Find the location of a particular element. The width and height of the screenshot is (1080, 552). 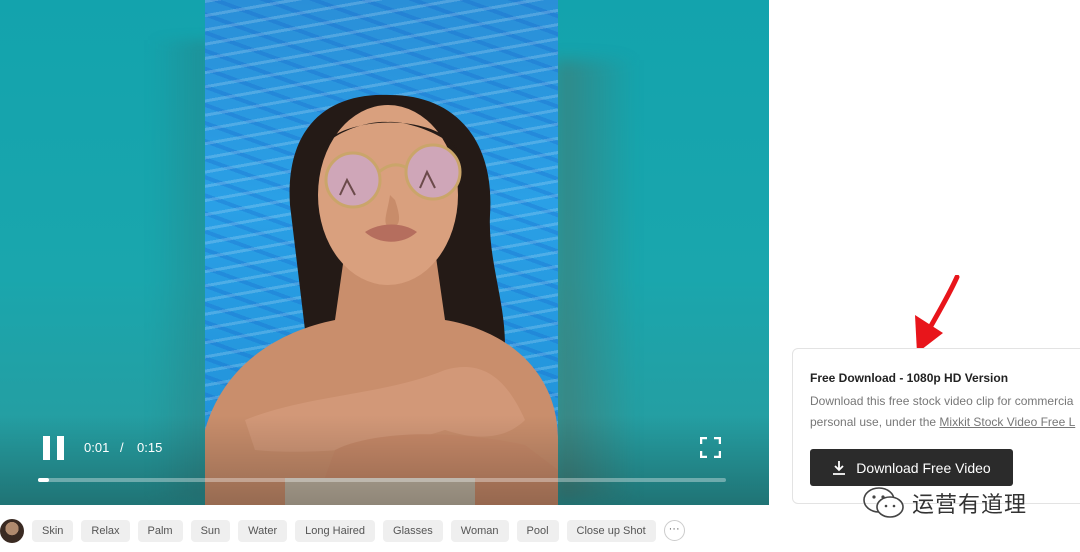

tag: Sun is located at coordinates (210, 531).